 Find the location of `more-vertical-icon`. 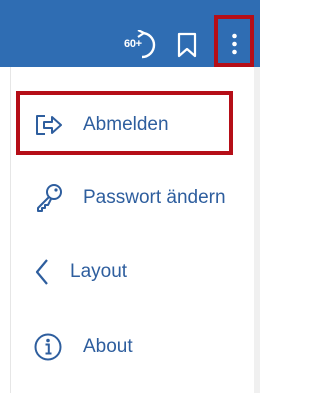

more-vertical-icon is located at coordinates (234, 45).